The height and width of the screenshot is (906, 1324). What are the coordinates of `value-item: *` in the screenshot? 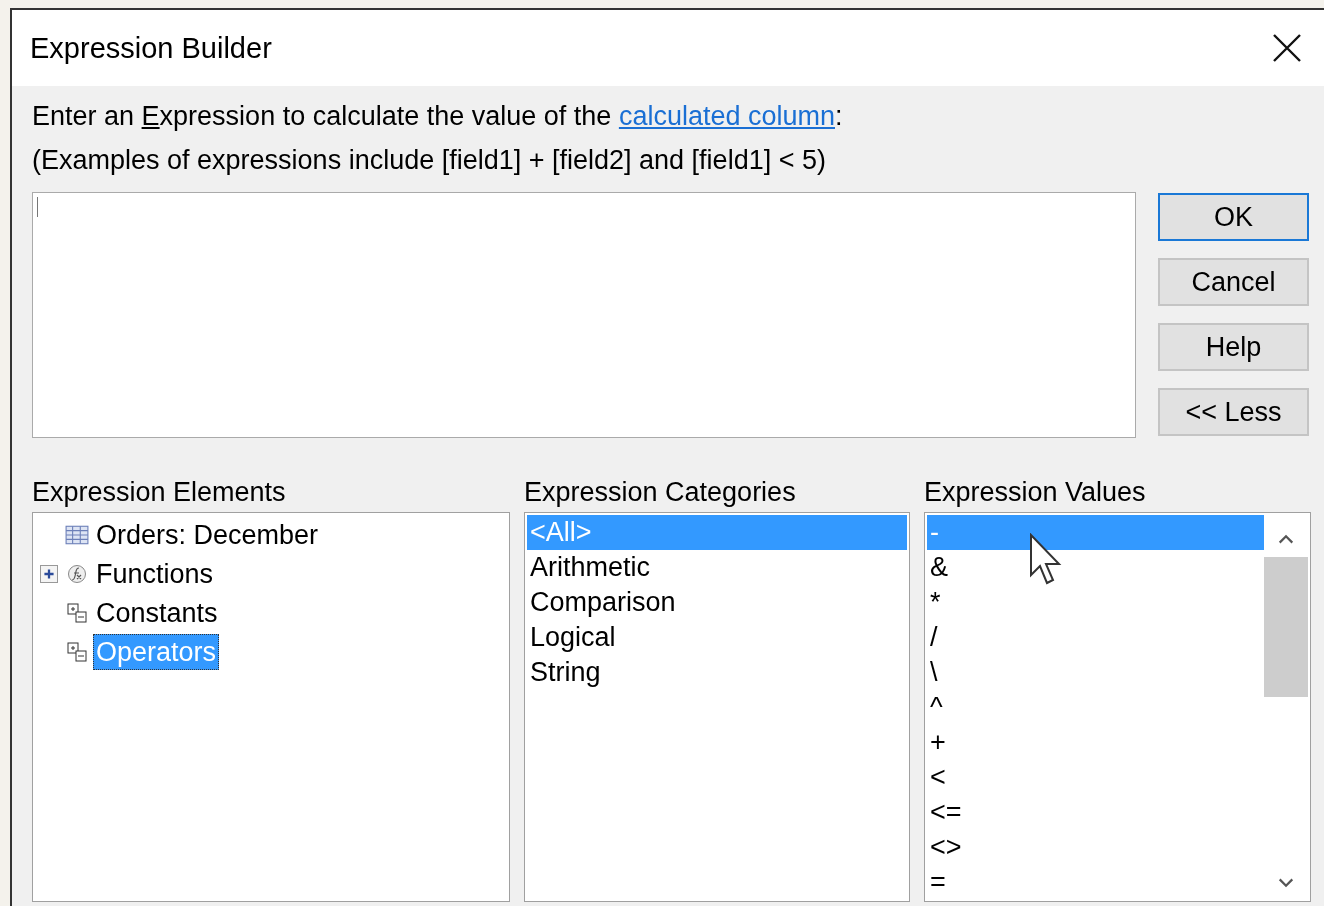 It's located at (1095, 602).